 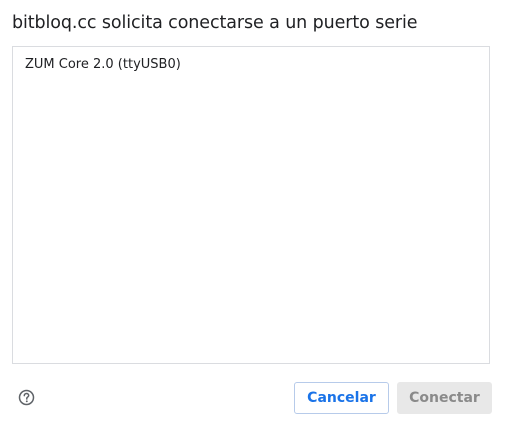 I want to click on port-list-item: ZUM Core 2.0 (ttyUSB0), so click(x=103, y=64).